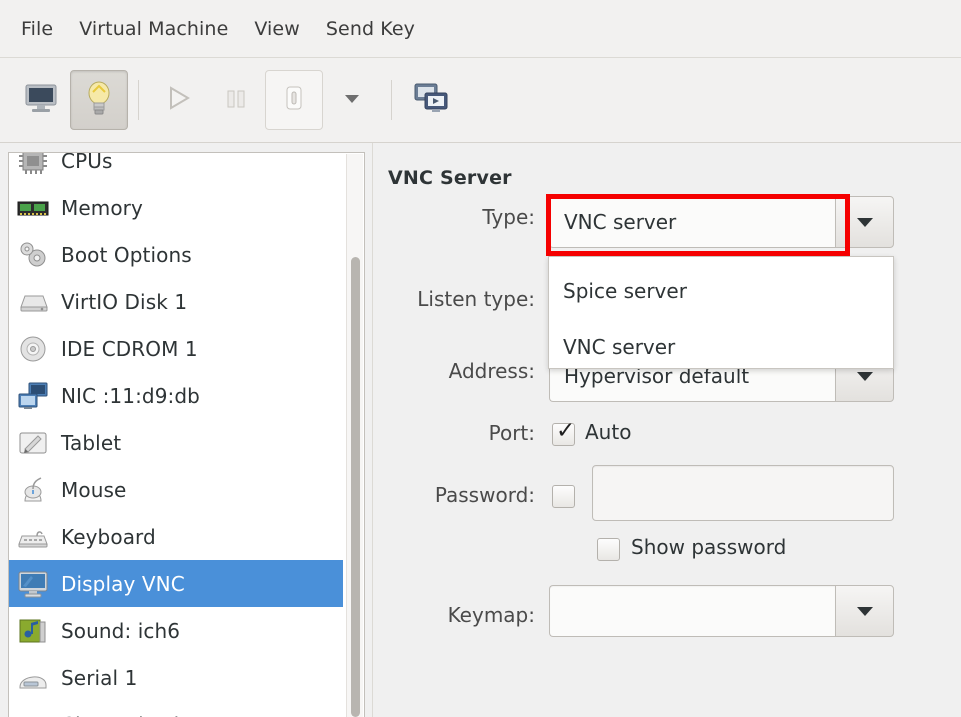  Describe the element at coordinates (94, 489) in the screenshot. I see `sidebar-item-label: Mouse` at that location.